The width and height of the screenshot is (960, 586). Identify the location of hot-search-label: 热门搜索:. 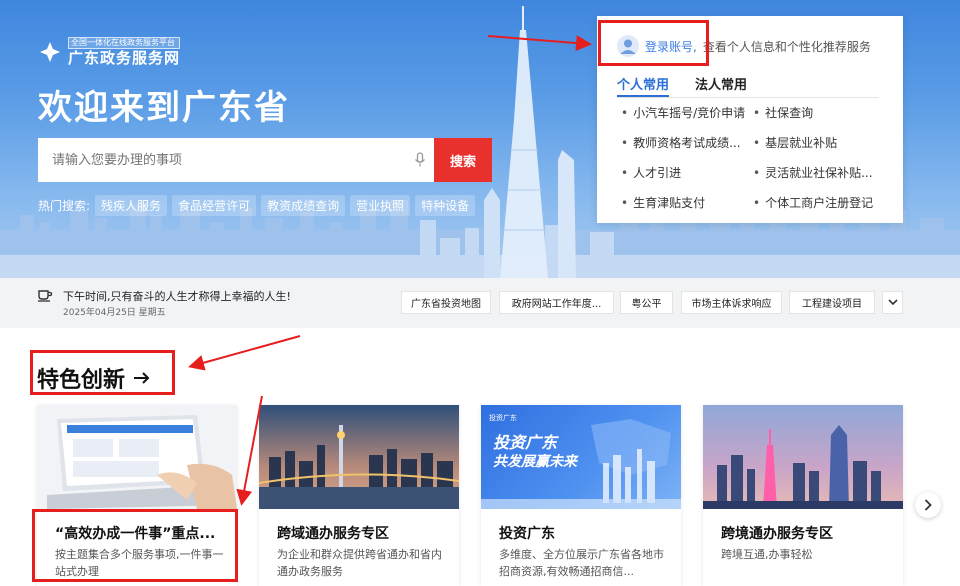
(64, 206).